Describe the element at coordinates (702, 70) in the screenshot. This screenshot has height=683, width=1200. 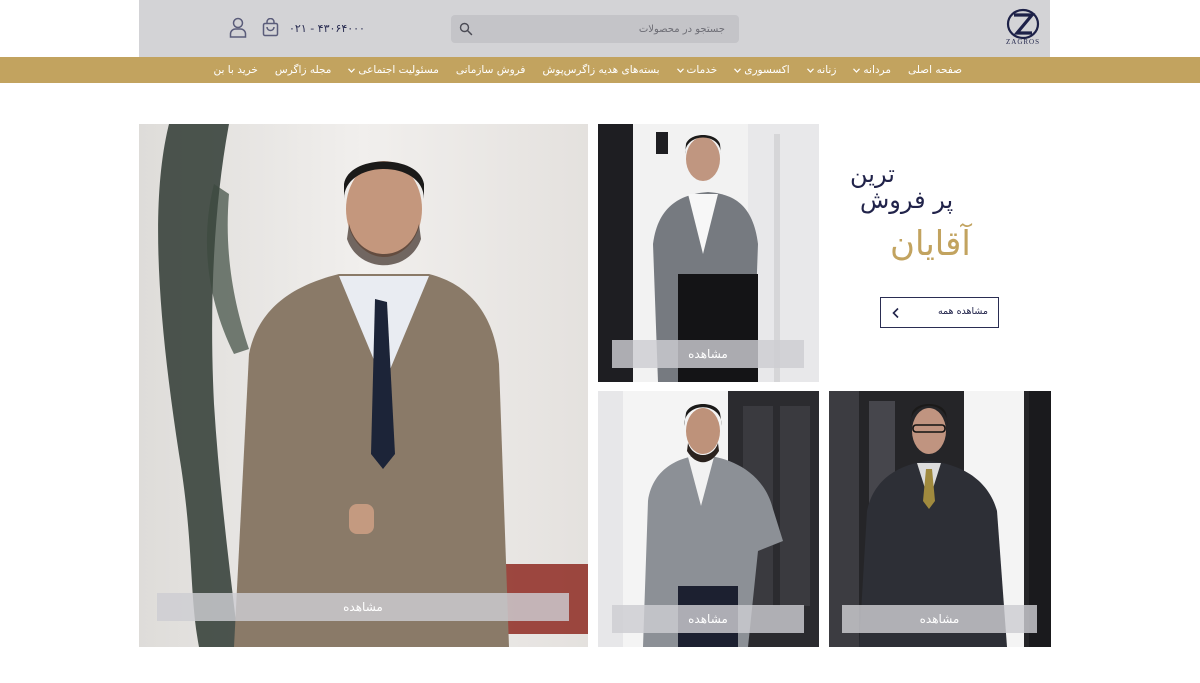
I see `nav-item-label: خدمات` at that location.